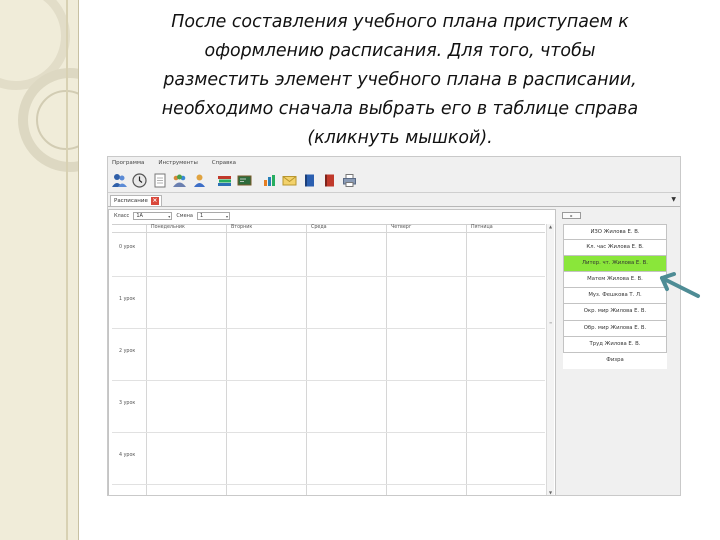 The height and width of the screenshot is (540, 720). I want to click on list-item: Физра, so click(615, 360).